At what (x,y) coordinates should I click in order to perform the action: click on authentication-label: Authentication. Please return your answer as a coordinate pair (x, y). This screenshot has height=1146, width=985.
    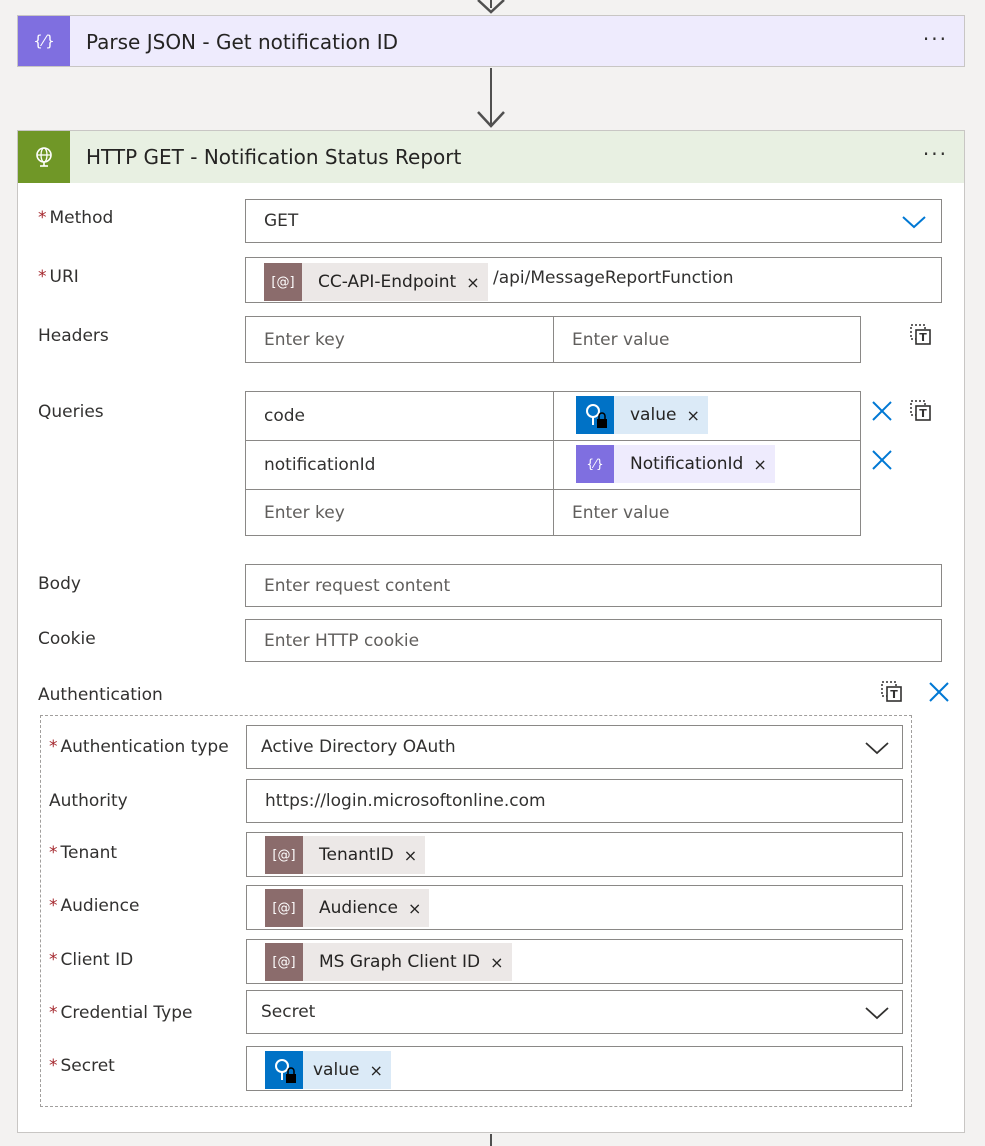
    Looking at the image, I should click on (100, 695).